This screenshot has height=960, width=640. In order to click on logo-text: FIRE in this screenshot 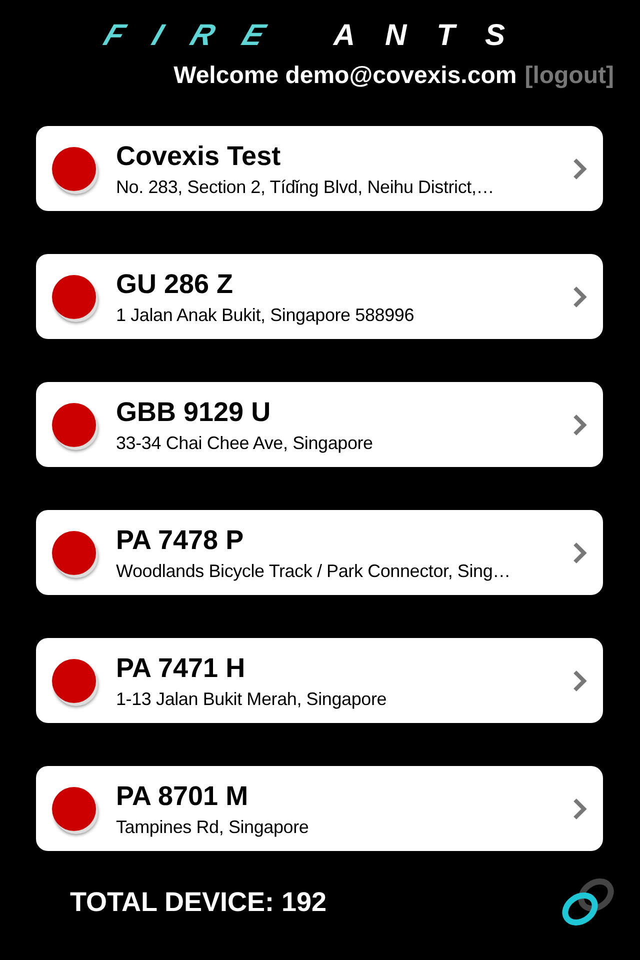, I will do `click(199, 36)`.